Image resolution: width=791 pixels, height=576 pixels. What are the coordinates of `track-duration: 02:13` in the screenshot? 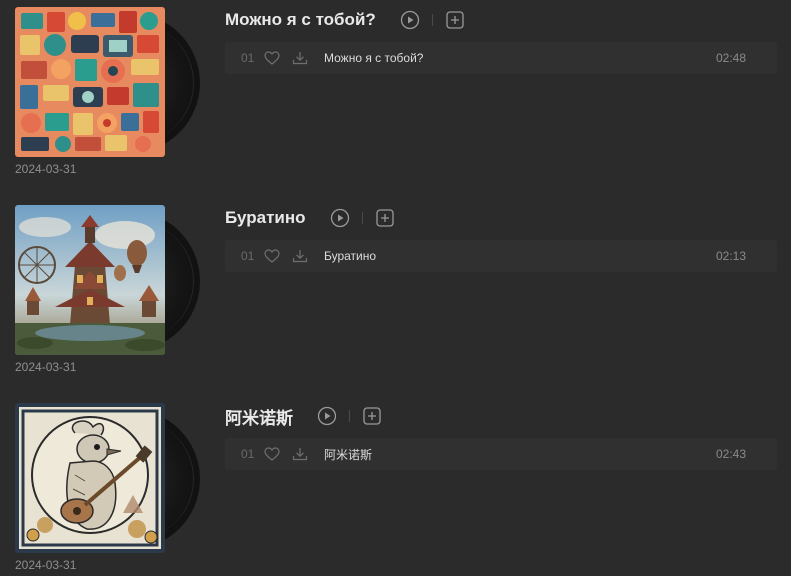 It's located at (730, 256).